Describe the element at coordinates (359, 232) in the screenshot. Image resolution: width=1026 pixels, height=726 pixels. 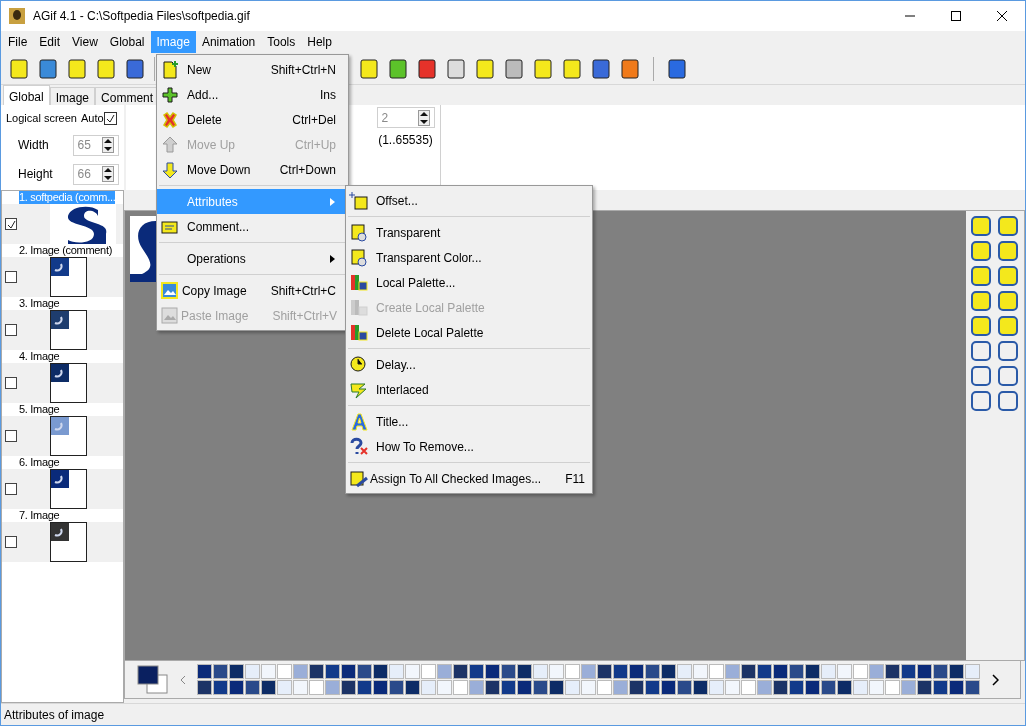
I see `page-icon` at that location.